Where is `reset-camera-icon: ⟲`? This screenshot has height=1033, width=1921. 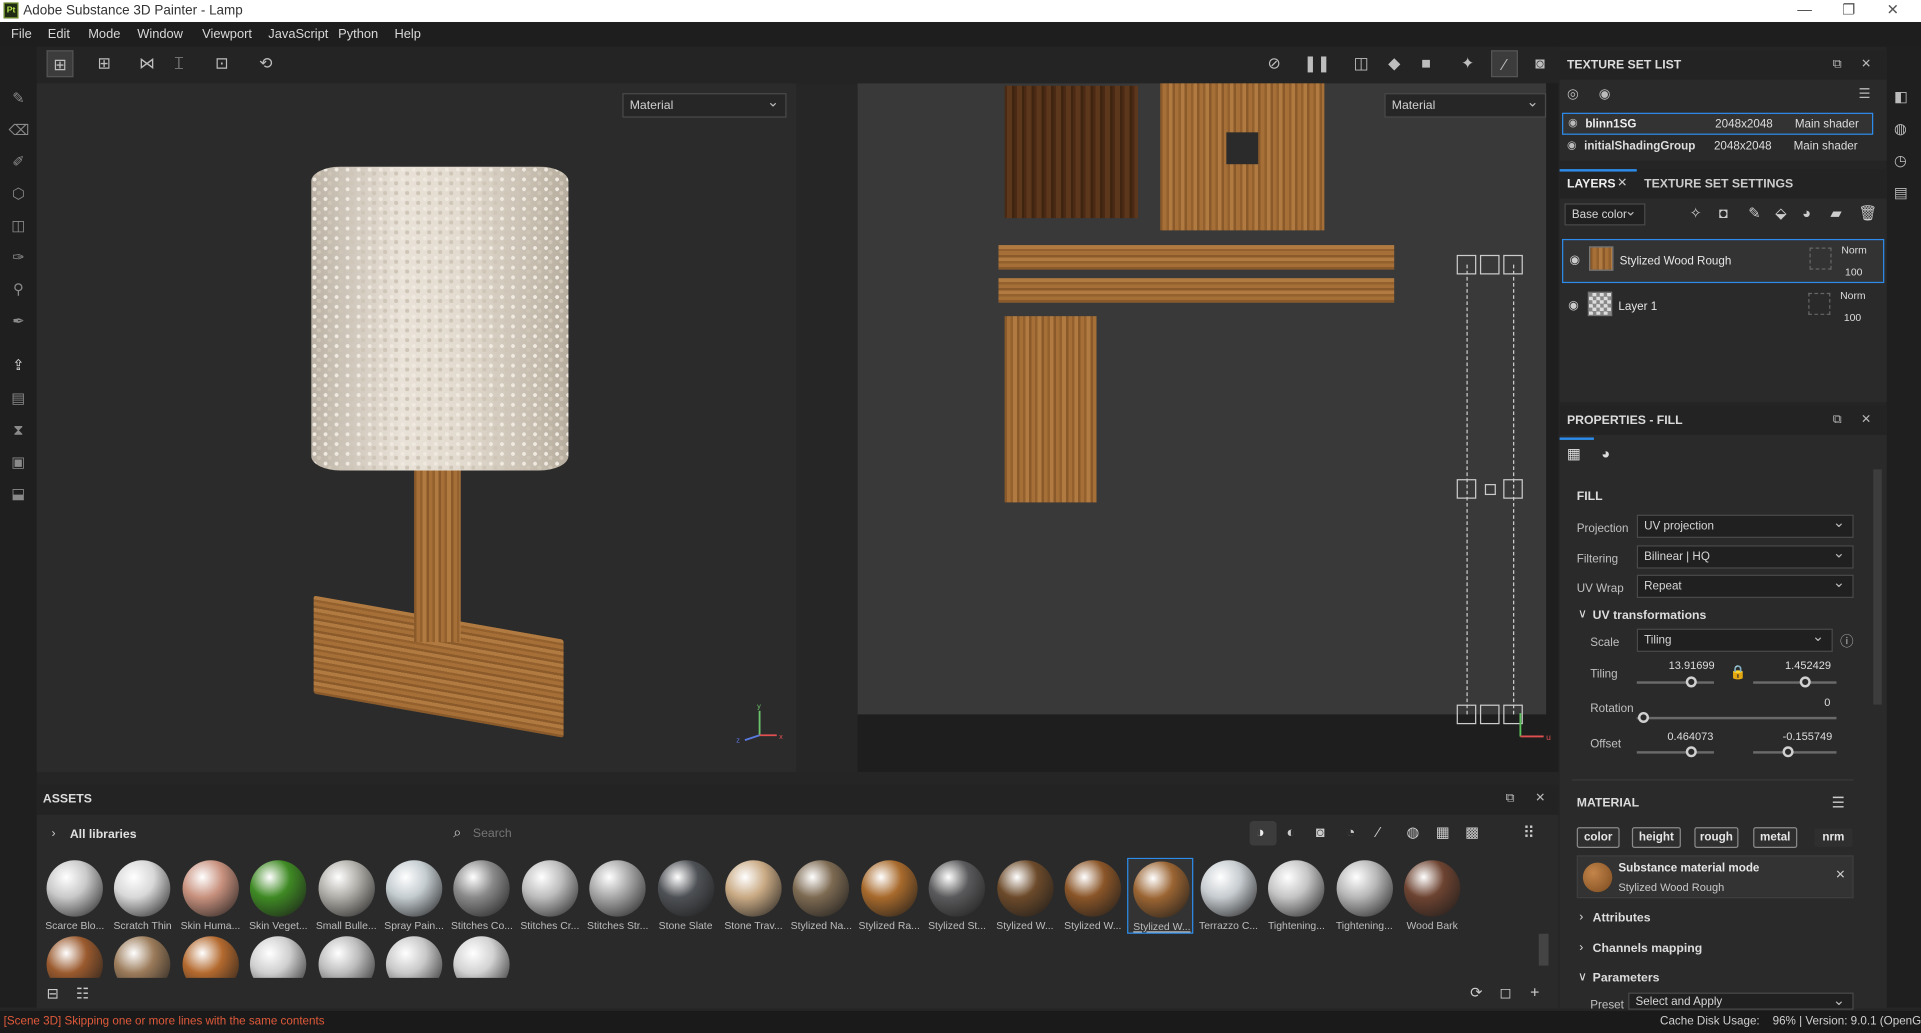
reset-camera-icon: ⟲ is located at coordinates (265, 63).